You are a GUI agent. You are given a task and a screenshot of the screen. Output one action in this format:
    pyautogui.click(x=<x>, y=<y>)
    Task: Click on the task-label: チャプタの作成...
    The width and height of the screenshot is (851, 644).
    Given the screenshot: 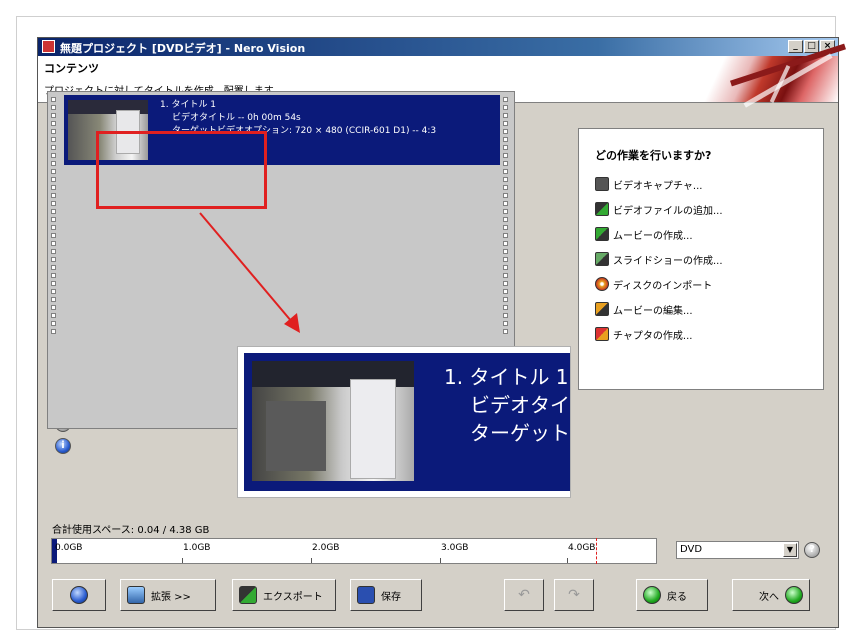 What is the action you would take?
    pyautogui.click(x=653, y=336)
    